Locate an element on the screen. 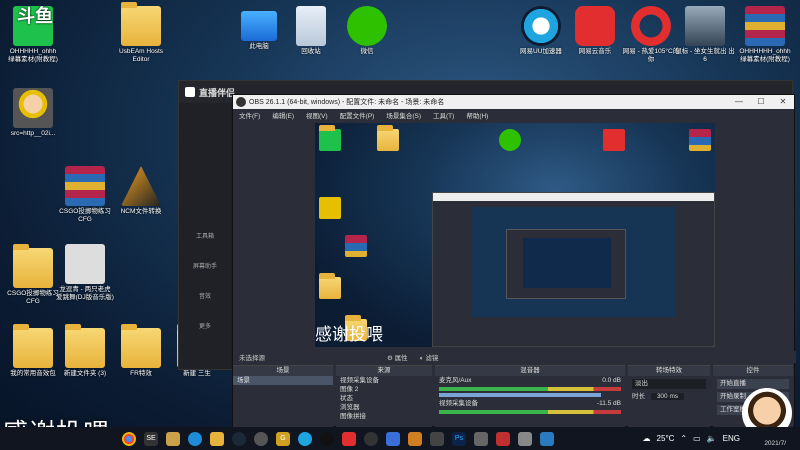 This screenshot has height=450, width=800. desktop-icon-ncm: NCM文件转换 is located at coordinates (141, 191).